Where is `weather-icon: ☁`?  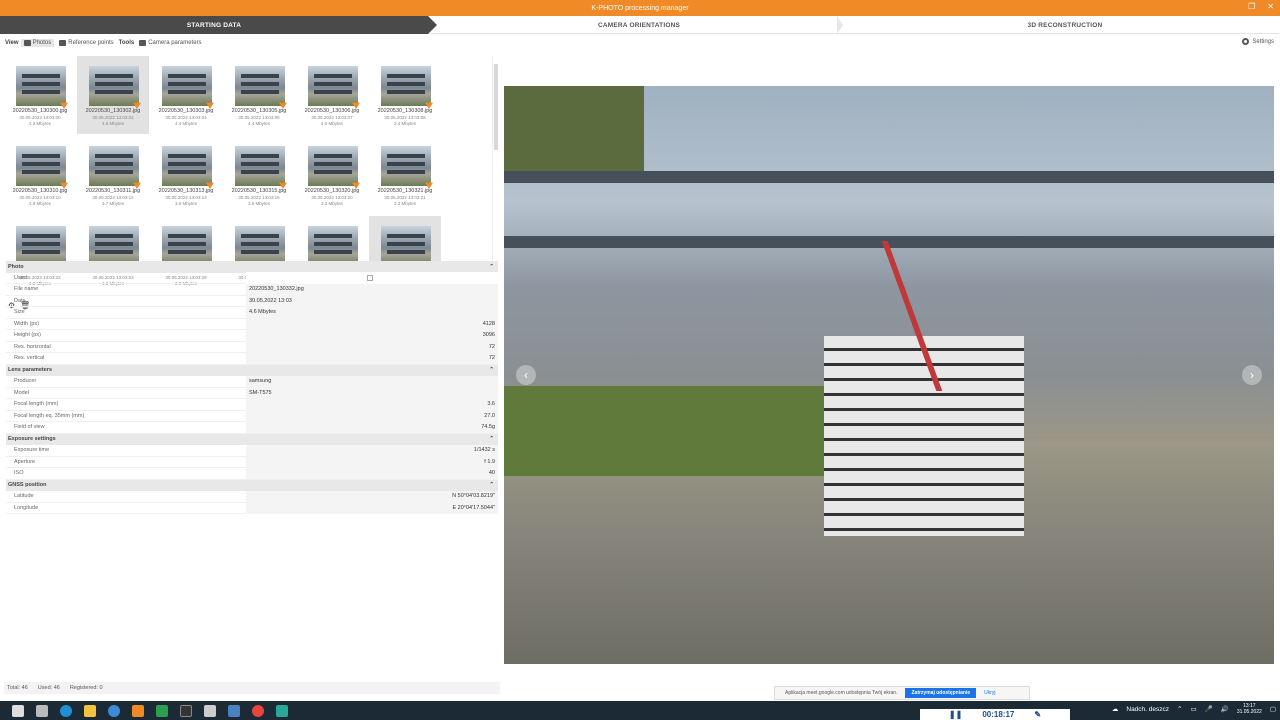 weather-icon: ☁ is located at coordinates (1115, 709).